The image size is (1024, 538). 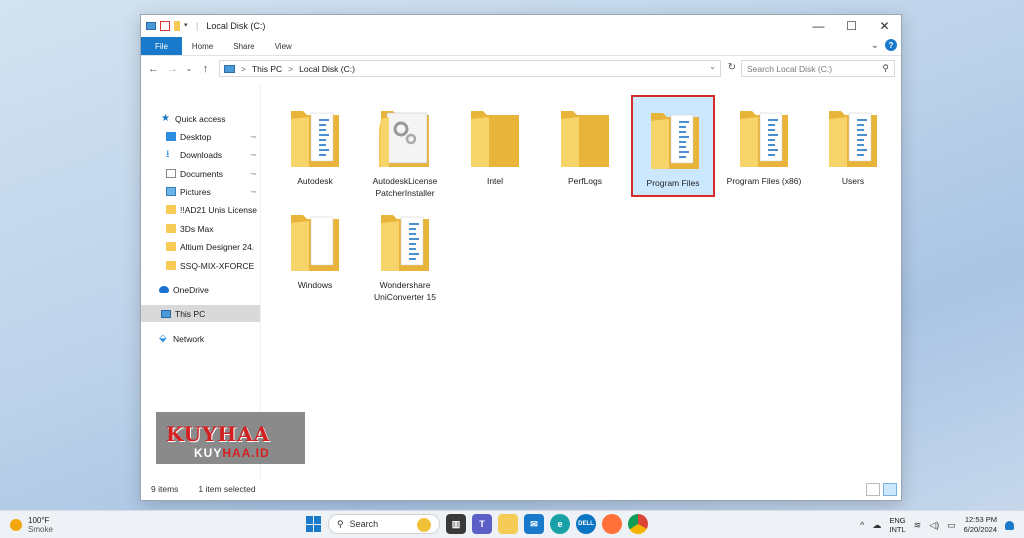 What do you see at coordinates (267, 69) in the screenshot?
I see `breadcrumb-this-pc: This PC` at bounding box center [267, 69].